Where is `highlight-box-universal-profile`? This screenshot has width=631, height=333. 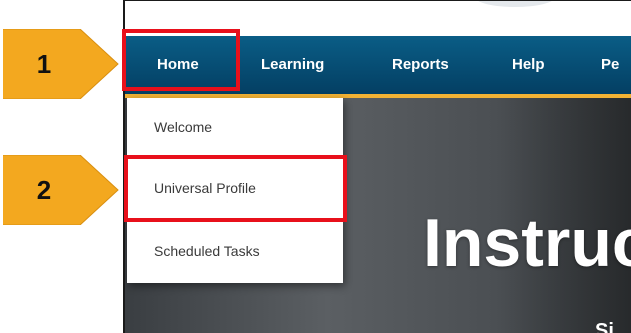
highlight-box-universal-profile is located at coordinates (235, 188).